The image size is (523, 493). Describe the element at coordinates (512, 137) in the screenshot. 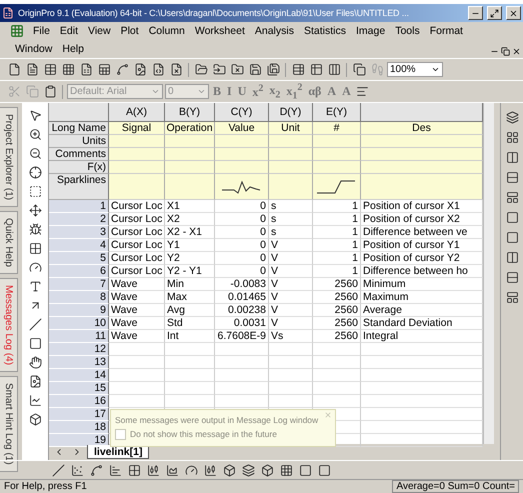

I see `layout-grid-icon` at that location.